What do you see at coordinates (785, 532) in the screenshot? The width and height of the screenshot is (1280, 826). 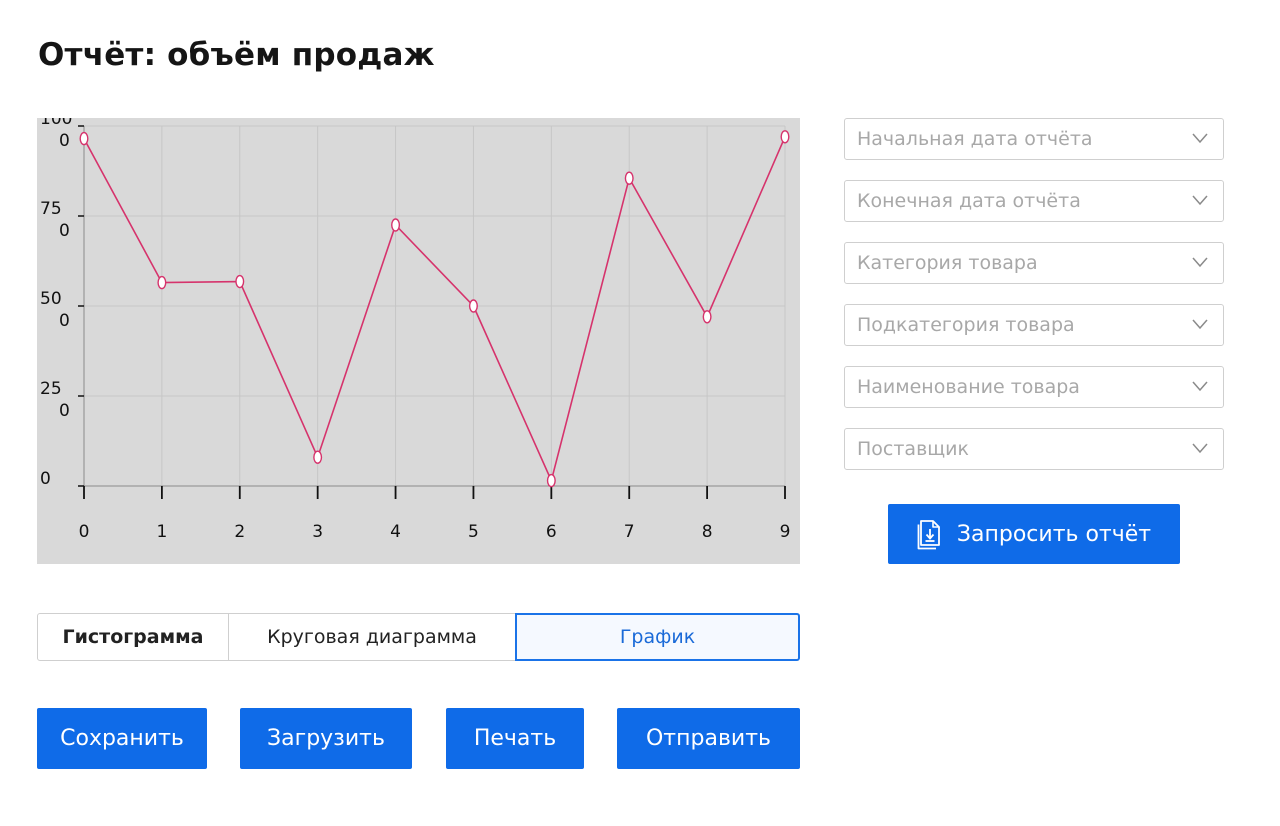 I see `x-tick-label: 9` at bounding box center [785, 532].